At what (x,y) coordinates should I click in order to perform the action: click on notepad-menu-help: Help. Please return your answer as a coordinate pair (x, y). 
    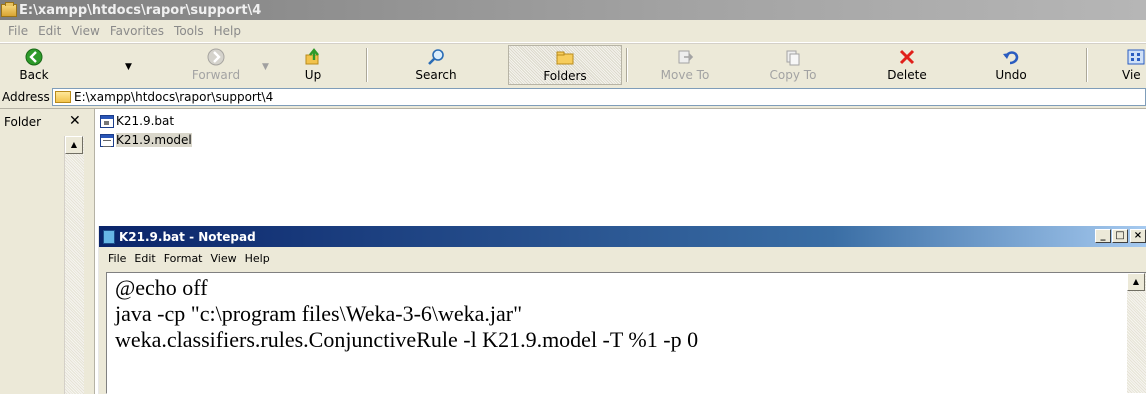
    Looking at the image, I should click on (257, 258).